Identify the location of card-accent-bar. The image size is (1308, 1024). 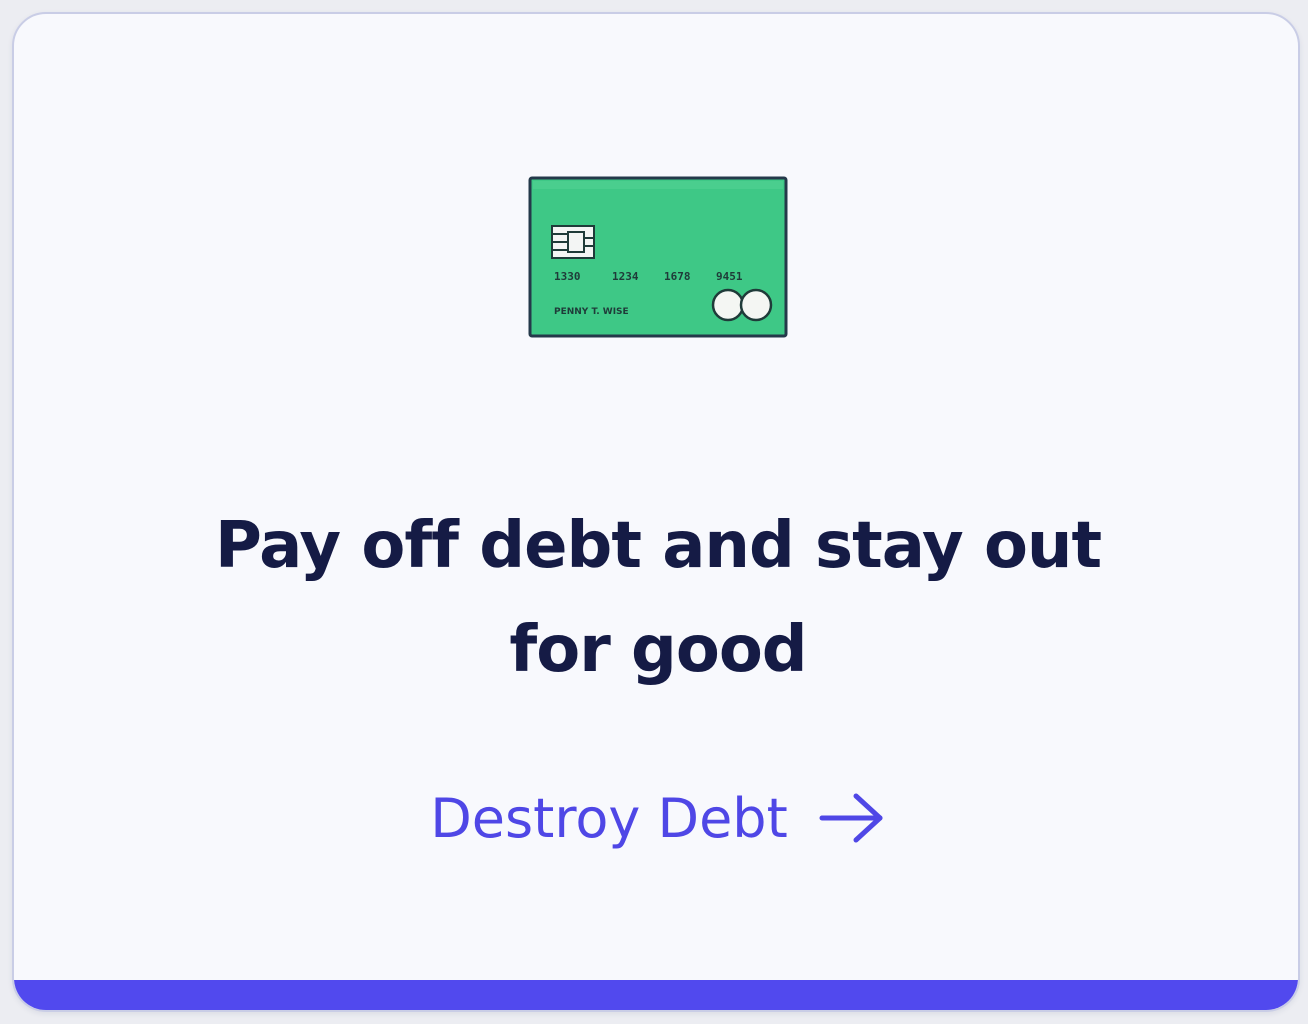
(656, 995).